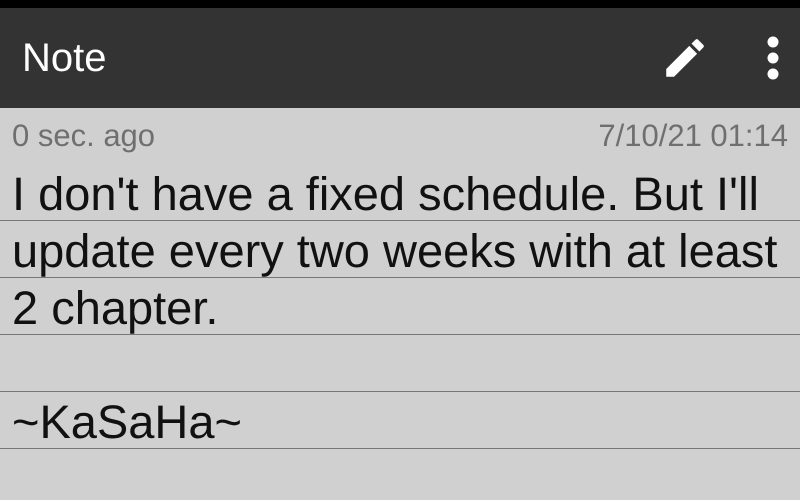  Describe the element at coordinates (84, 136) in the screenshot. I see `elapsed-time: 0 sec. ago` at that location.